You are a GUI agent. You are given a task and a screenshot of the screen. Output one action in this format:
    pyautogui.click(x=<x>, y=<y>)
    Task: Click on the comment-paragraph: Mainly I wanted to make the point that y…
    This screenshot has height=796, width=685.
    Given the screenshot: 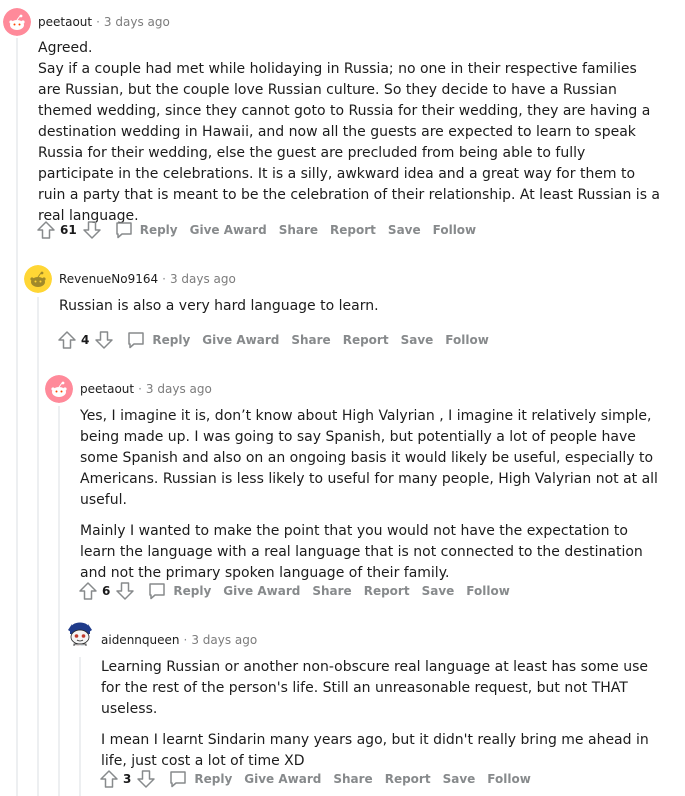 What is the action you would take?
    pyautogui.click(x=361, y=552)
    